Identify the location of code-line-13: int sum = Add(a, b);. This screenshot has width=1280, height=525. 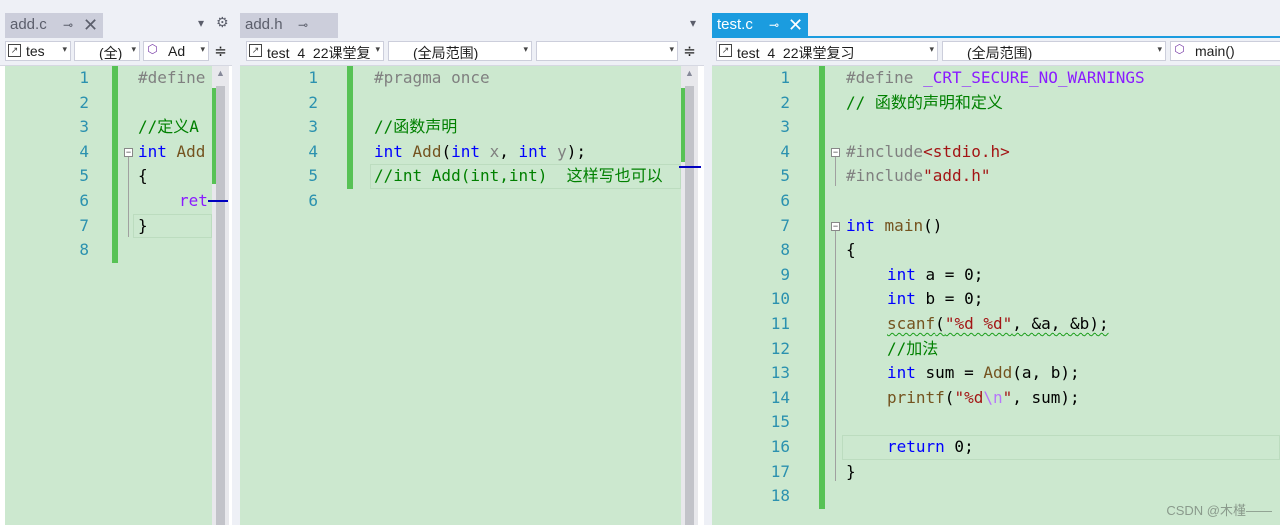
(983, 373).